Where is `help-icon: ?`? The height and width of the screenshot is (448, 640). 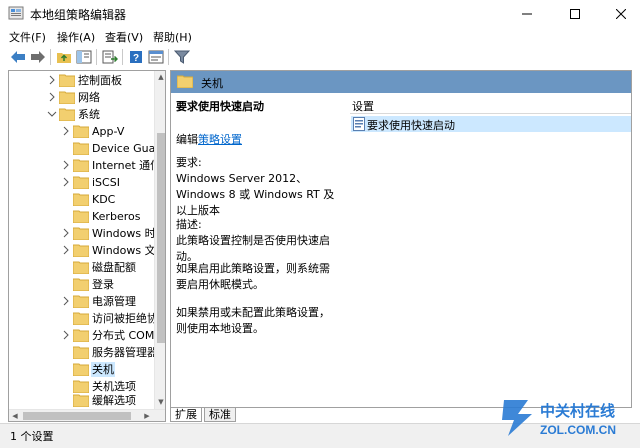
help-icon: ? is located at coordinates (136, 57).